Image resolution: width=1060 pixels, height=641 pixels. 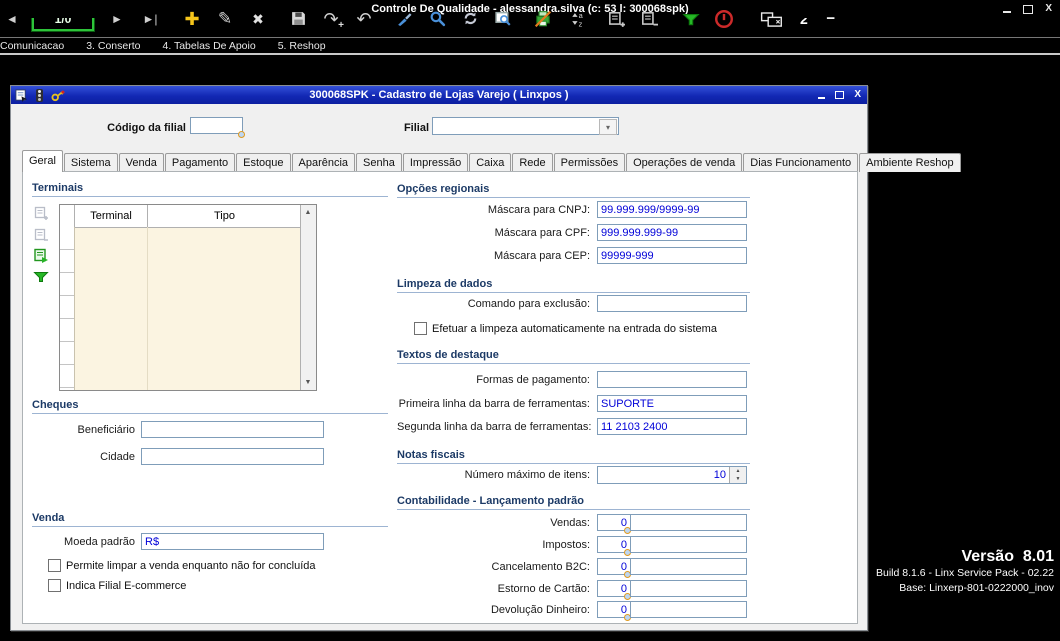 What do you see at coordinates (688, 566) in the screenshot?
I see `cancelamento-b2c-desc-input` at bounding box center [688, 566].